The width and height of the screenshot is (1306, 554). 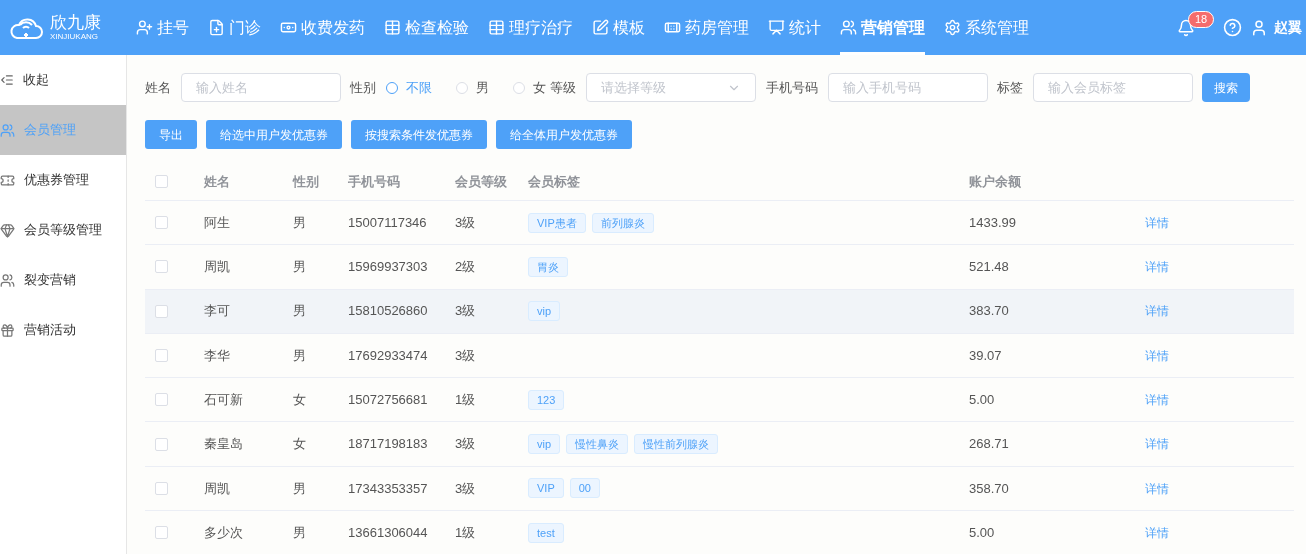 What do you see at coordinates (465, 267) in the screenshot?
I see `table-cell: 2级` at bounding box center [465, 267].